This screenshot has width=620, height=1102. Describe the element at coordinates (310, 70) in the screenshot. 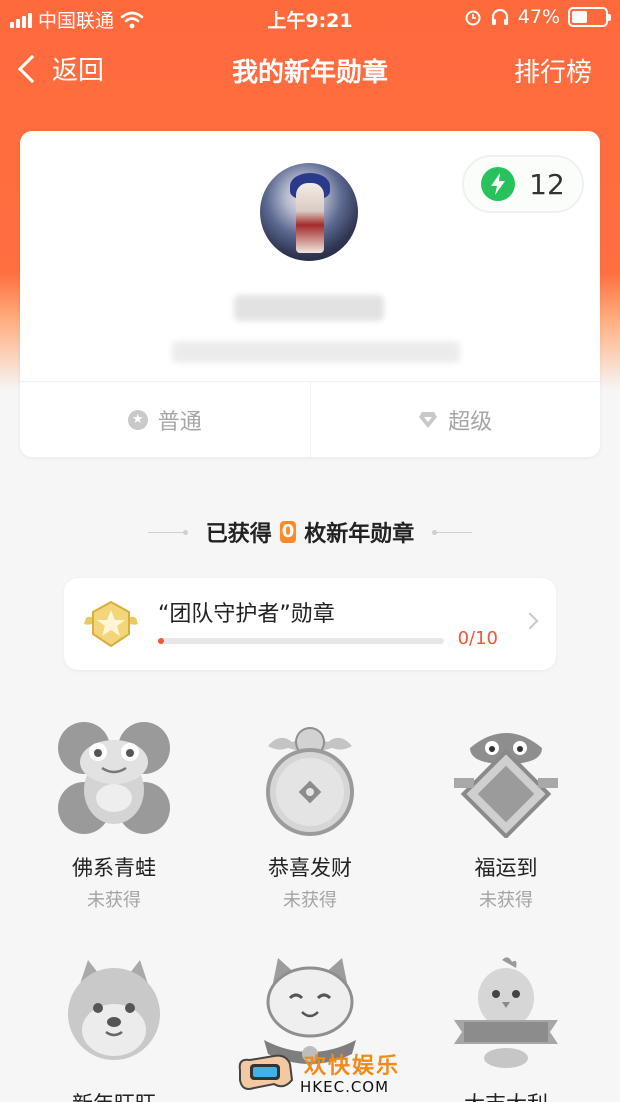

I see `nav-bar: 返回 我的新年勋章 排行榜` at that location.